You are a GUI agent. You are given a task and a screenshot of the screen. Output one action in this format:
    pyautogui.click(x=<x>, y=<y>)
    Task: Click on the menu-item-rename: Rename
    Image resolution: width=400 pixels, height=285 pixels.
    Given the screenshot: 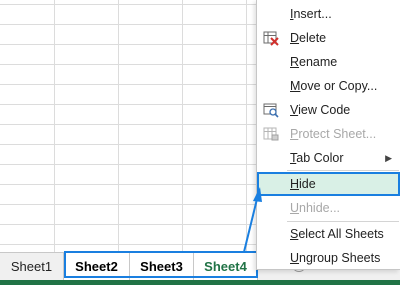 What is the action you would take?
    pyautogui.click(x=328, y=62)
    